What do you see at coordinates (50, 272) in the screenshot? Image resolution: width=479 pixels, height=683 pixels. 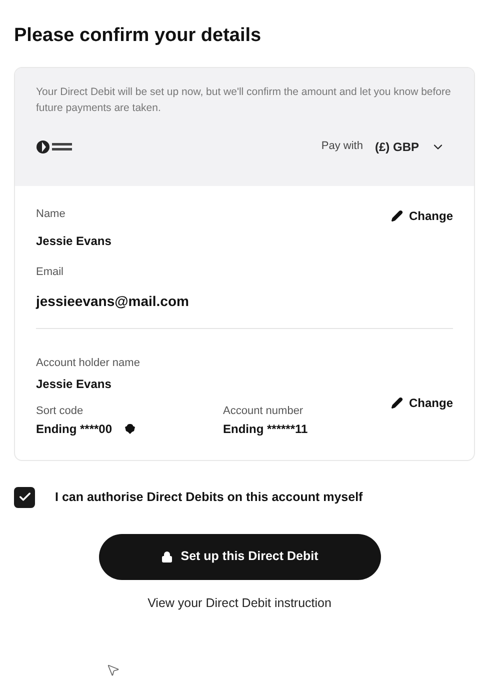 I see `field-label: Email` at bounding box center [50, 272].